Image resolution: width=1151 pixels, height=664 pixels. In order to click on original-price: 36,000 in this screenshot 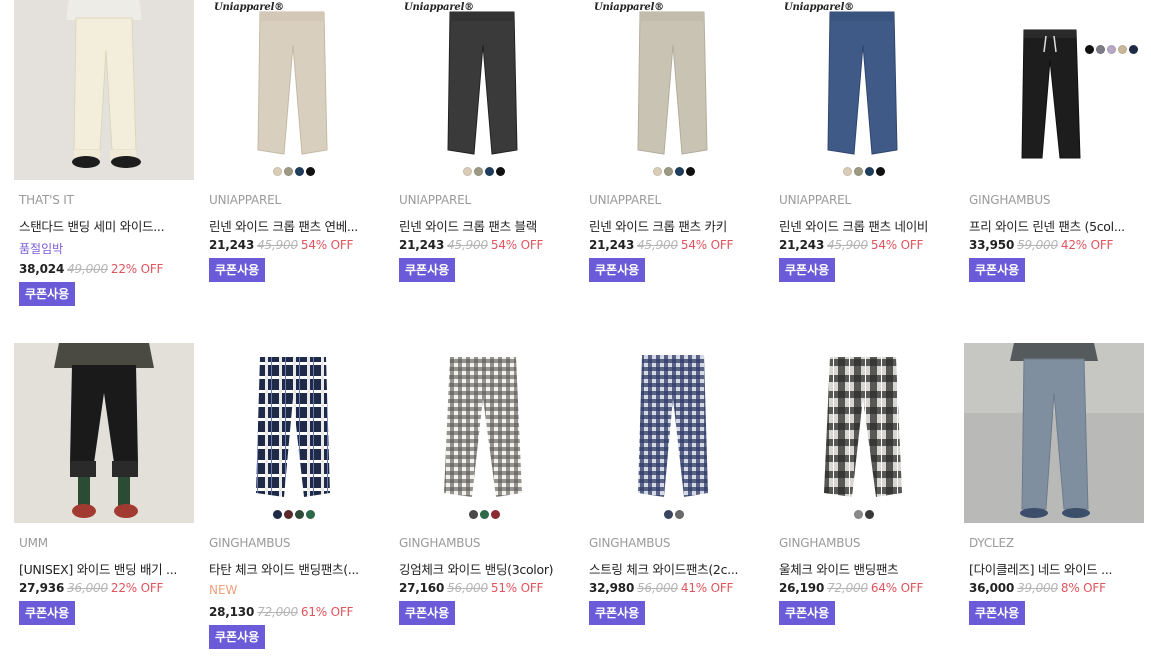, I will do `click(87, 588)`.